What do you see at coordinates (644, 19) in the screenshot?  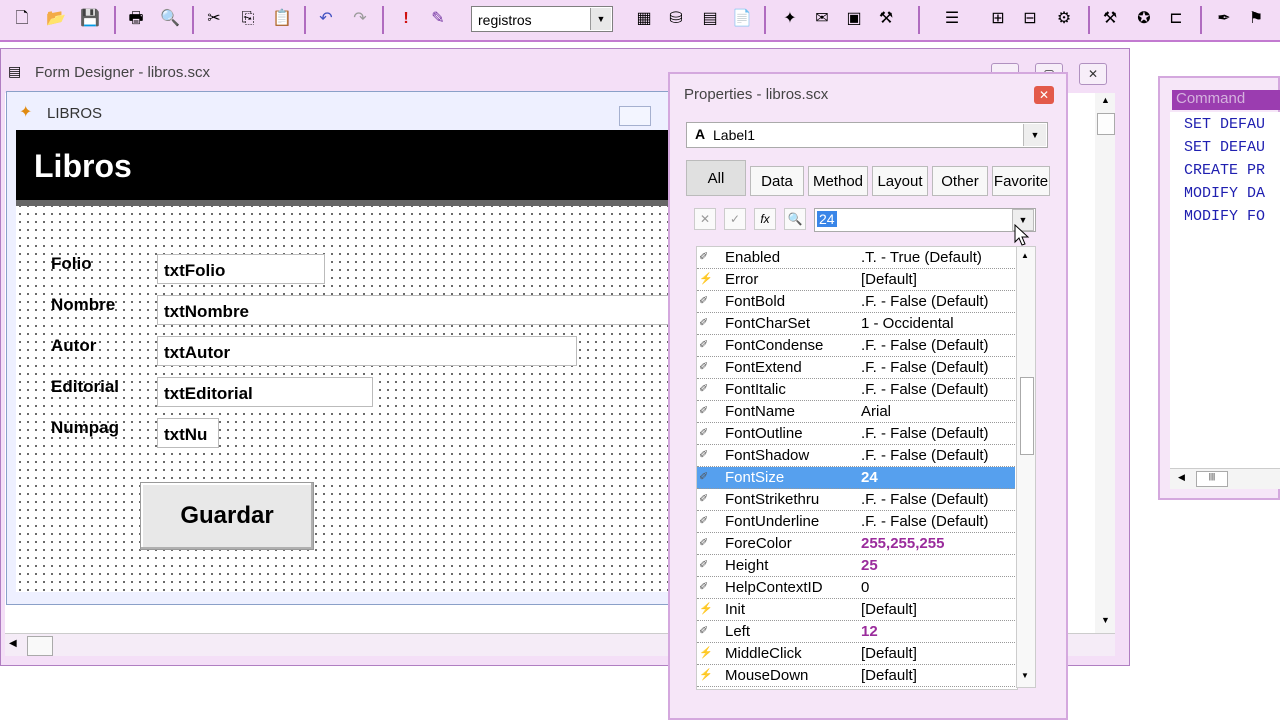 I see `form-icon: ▦` at bounding box center [644, 19].